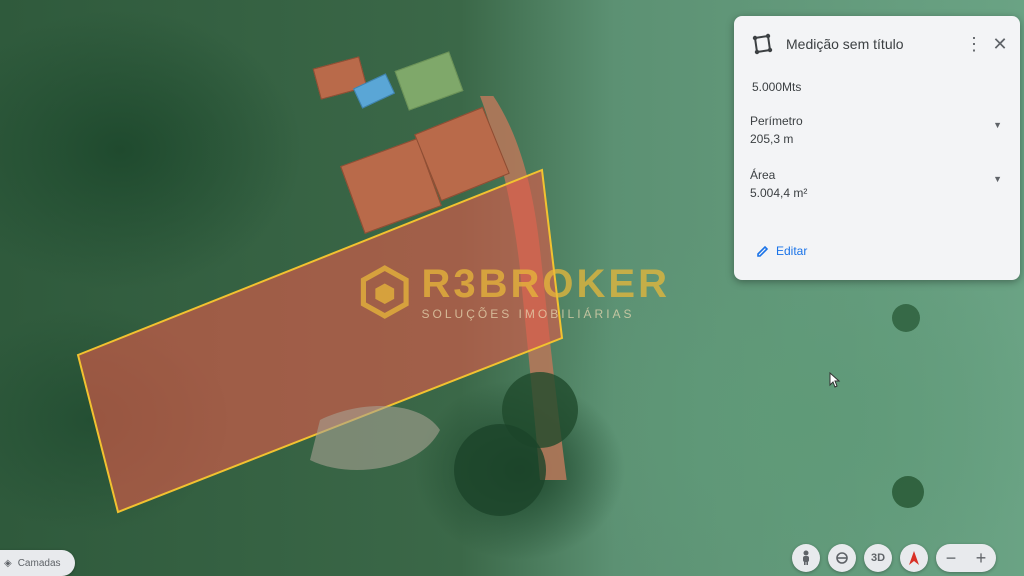  I want to click on watermark-brand: R3BROKER, so click(545, 284).